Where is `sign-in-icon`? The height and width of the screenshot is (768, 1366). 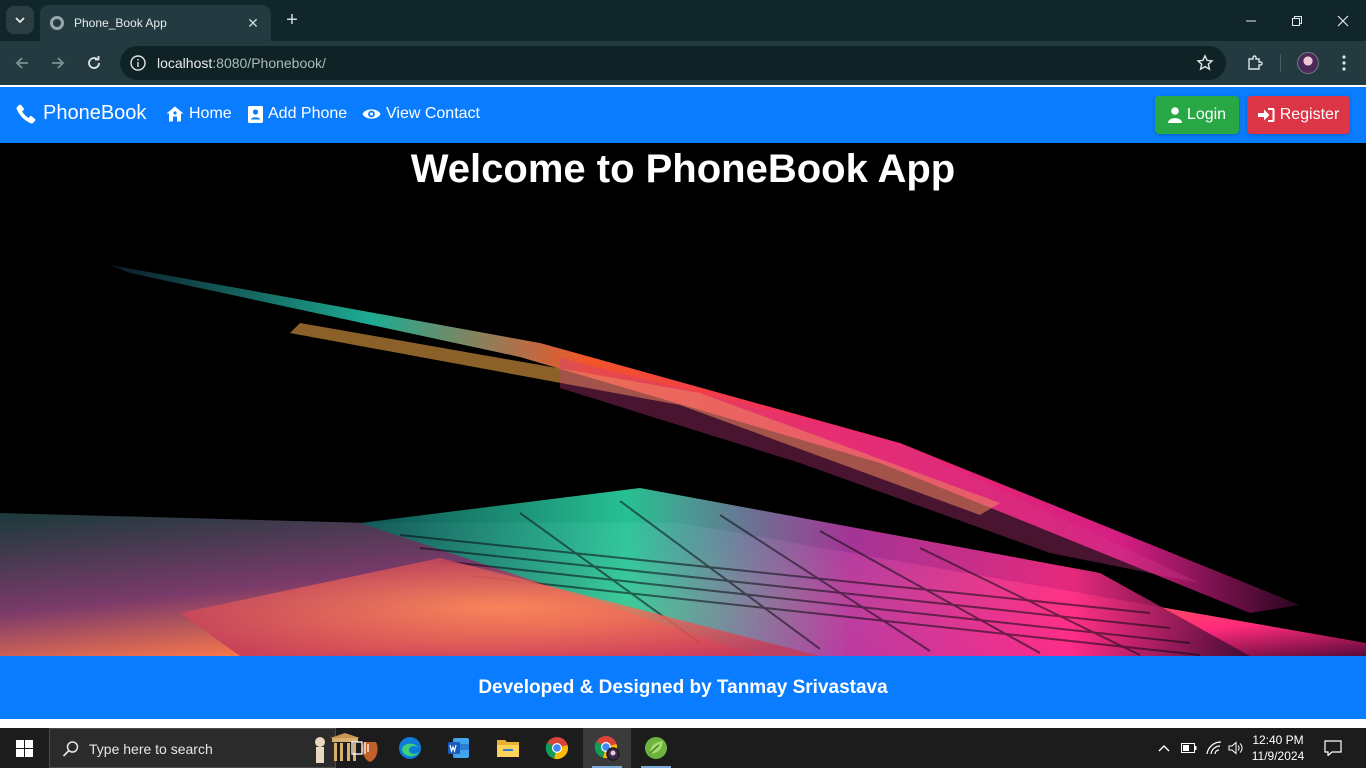
sign-in-icon is located at coordinates (1266, 115).